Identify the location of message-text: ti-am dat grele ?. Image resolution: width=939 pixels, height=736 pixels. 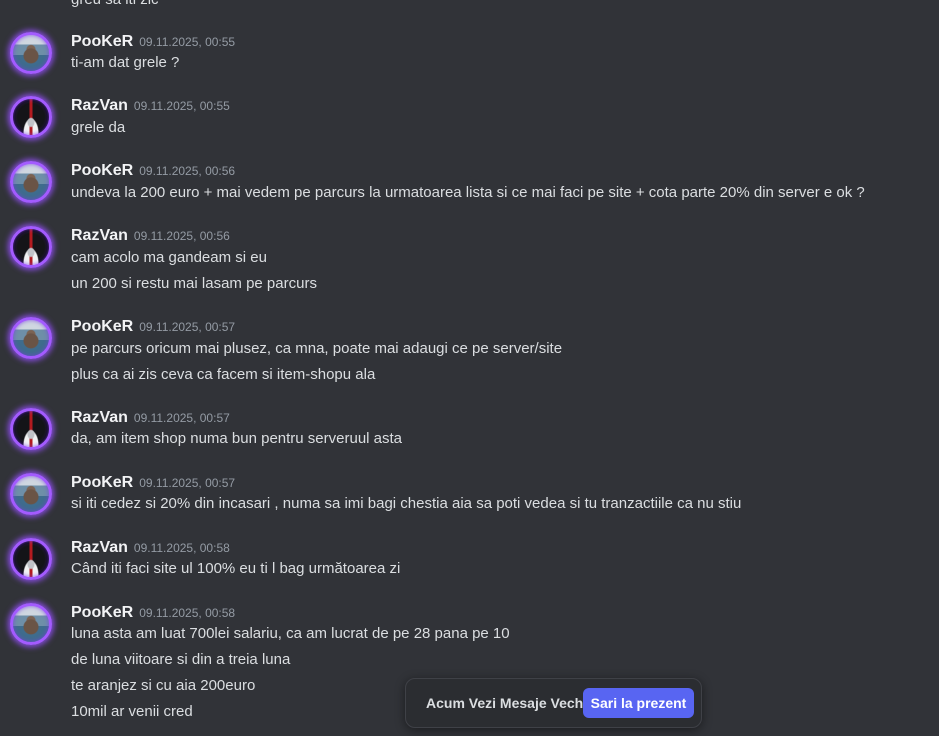
(125, 62).